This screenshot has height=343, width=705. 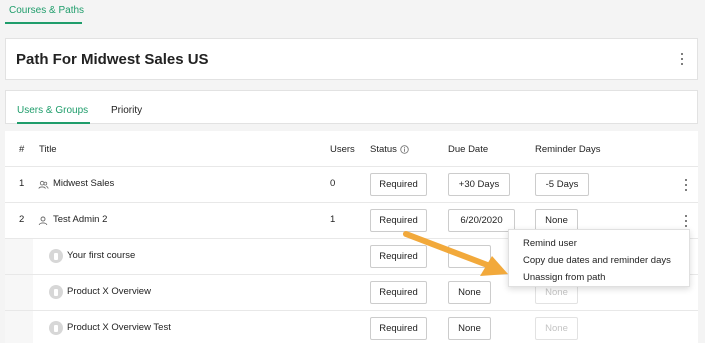 I want to click on header-due-date: Due Date, so click(x=468, y=149).